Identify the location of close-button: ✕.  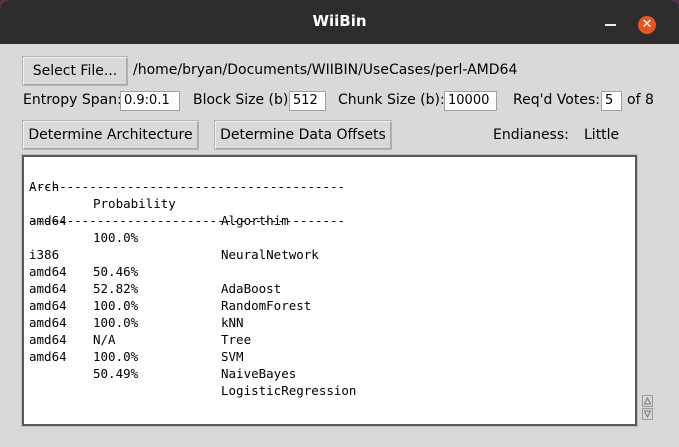
(647, 25).